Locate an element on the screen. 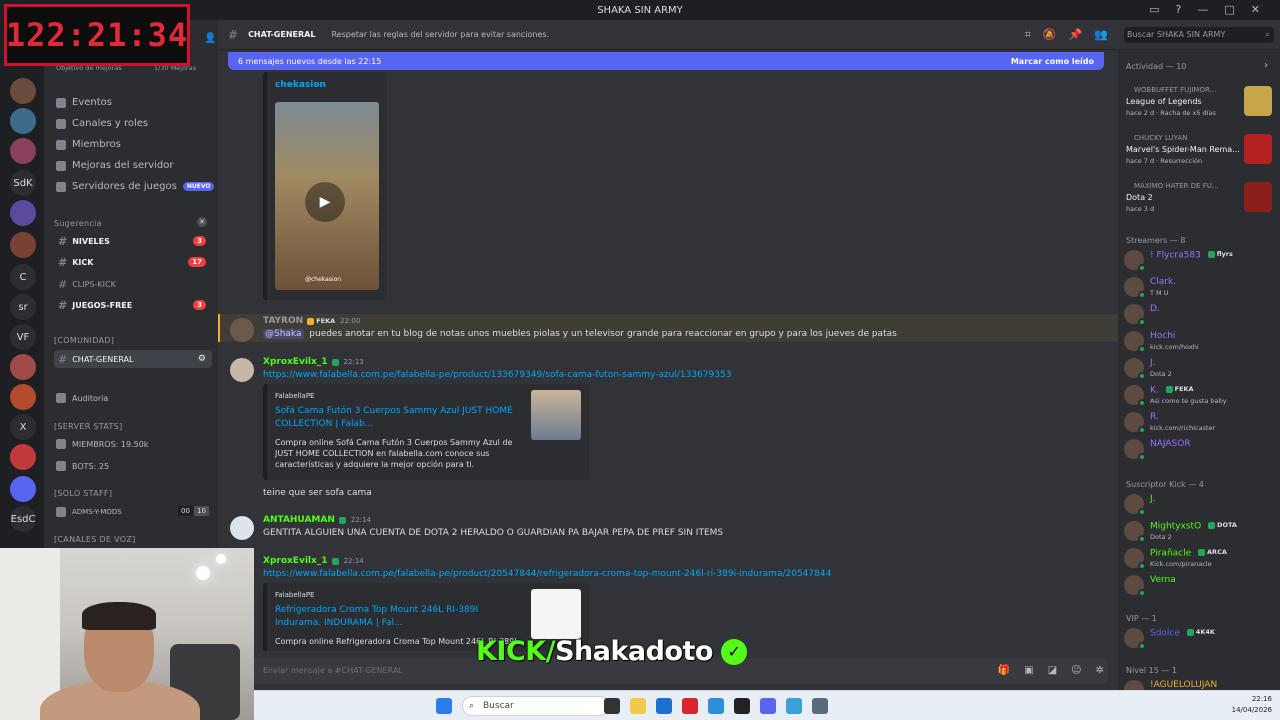 This screenshot has height=720, width=1280. category-solo-staff: [SOLO STAFF] is located at coordinates (83, 493).